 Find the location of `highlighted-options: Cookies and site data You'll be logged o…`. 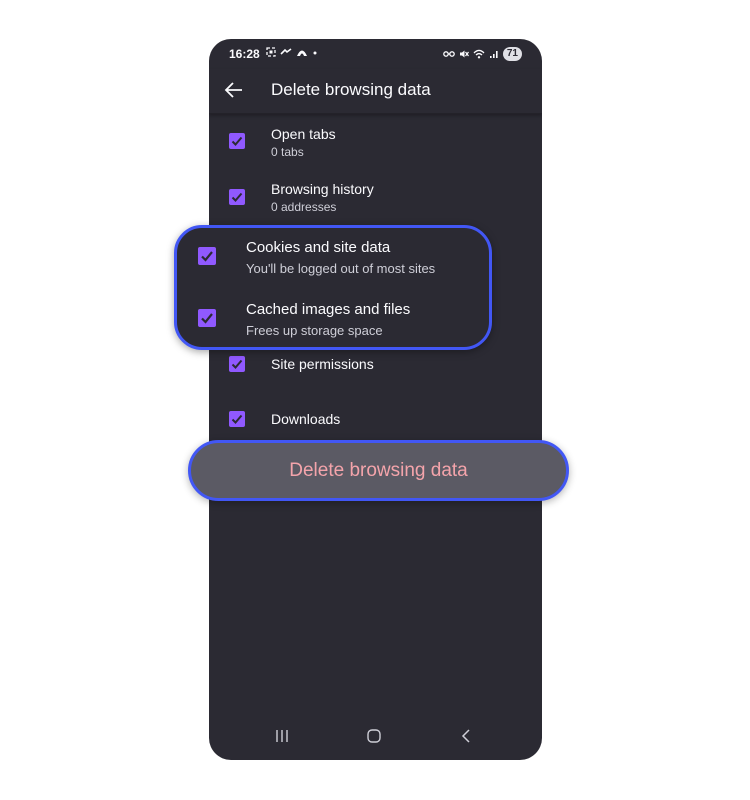

highlighted-options: Cookies and site data You'll be logged o… is located at coordinates (333, 287).